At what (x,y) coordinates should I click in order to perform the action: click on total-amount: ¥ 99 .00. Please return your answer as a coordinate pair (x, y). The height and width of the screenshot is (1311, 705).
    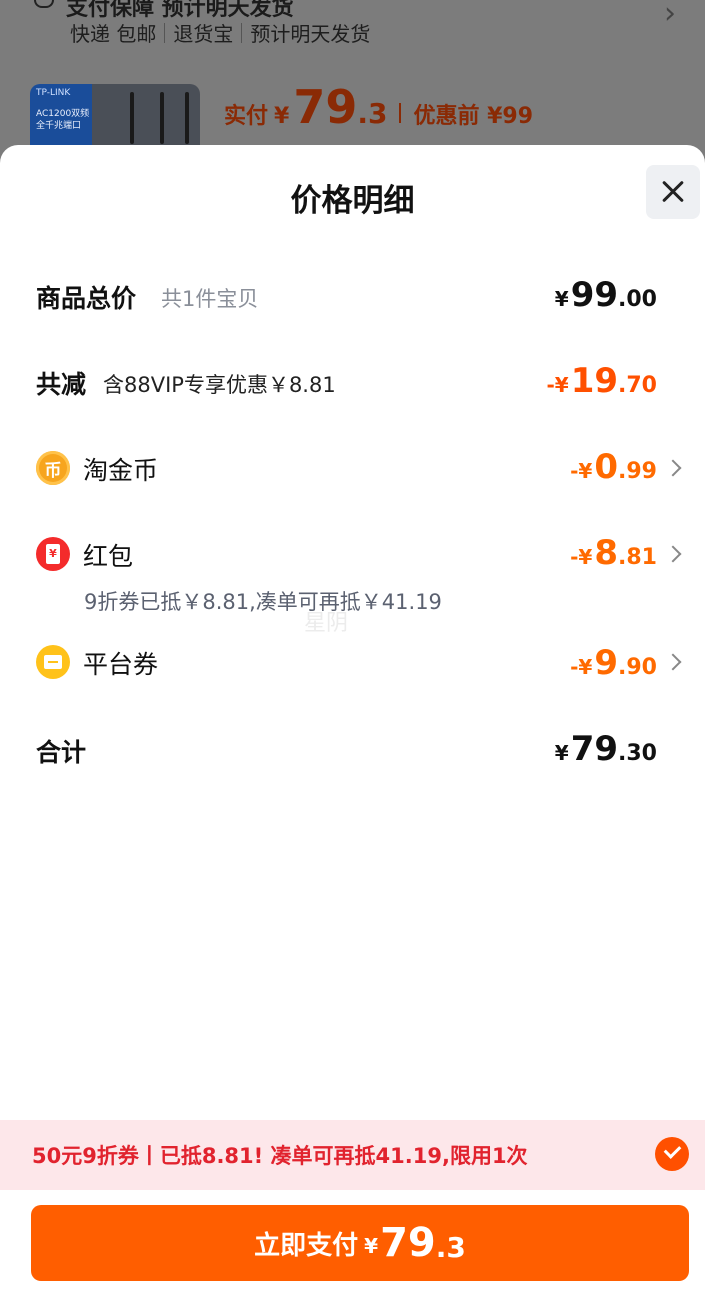
    Looking at the image, I should click on (606, 295).